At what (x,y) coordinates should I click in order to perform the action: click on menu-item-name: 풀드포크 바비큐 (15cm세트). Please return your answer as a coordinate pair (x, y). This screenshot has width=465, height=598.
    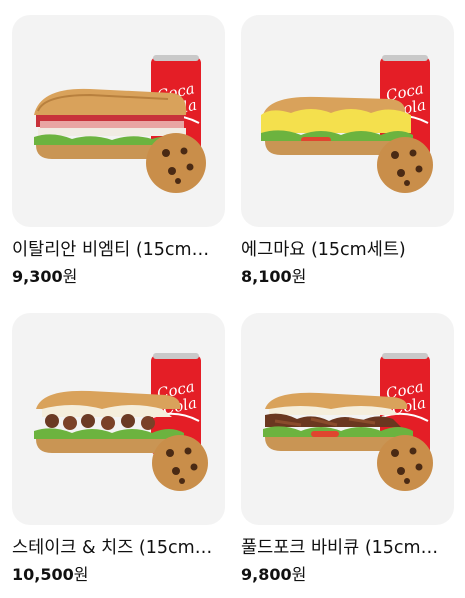
    Looking at the image, I should click on (346, 548).